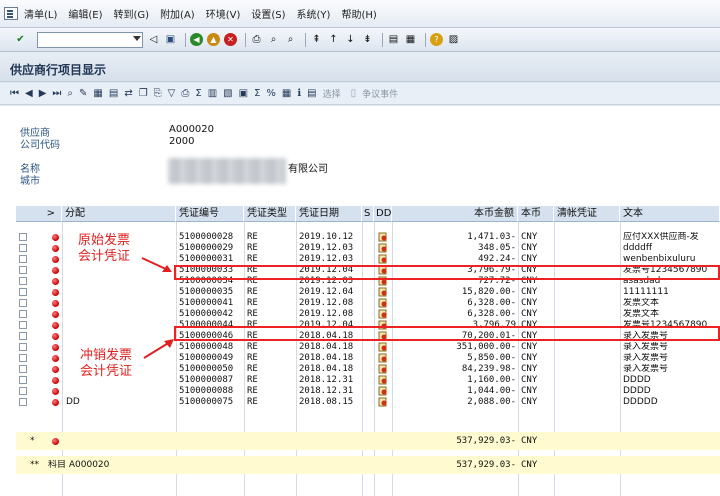 This screenshot has width=720, height=496. Describe the element at coordinates (84, 39) in the screenshot. I see `command-input` at that location.